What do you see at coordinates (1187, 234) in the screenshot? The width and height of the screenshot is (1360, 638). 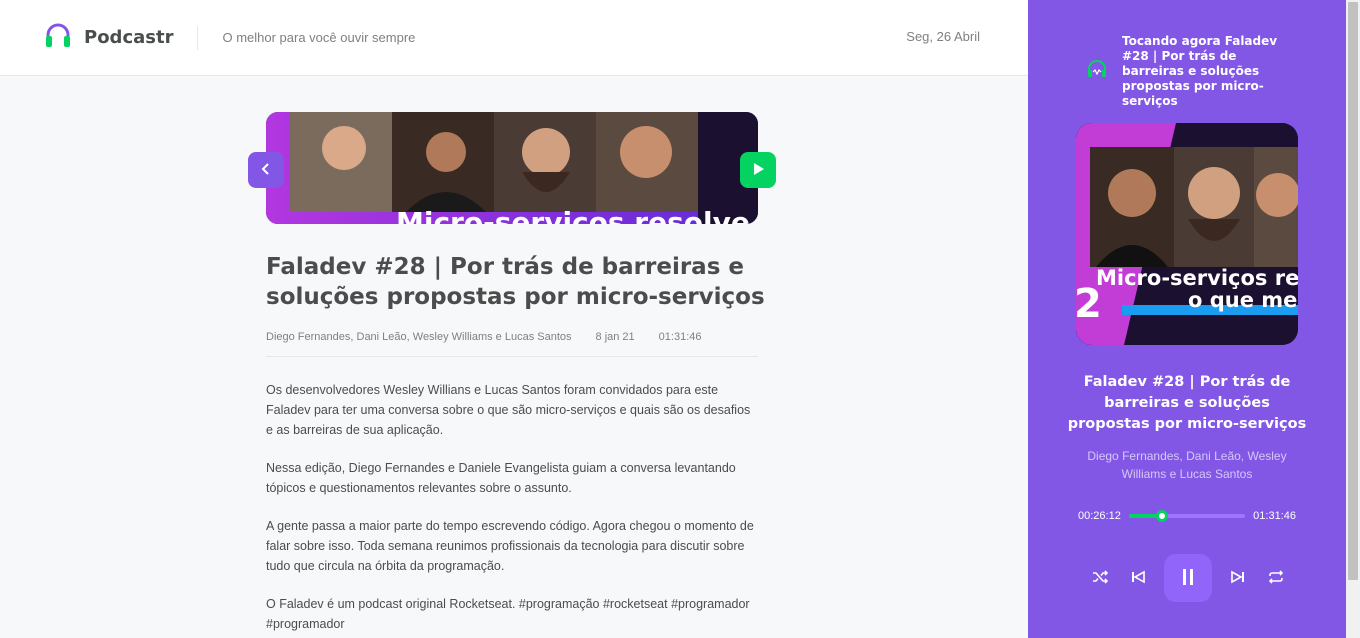 I see `player-cover: Micro-serviços re o que me 2` at bounding box center [1187, 234].